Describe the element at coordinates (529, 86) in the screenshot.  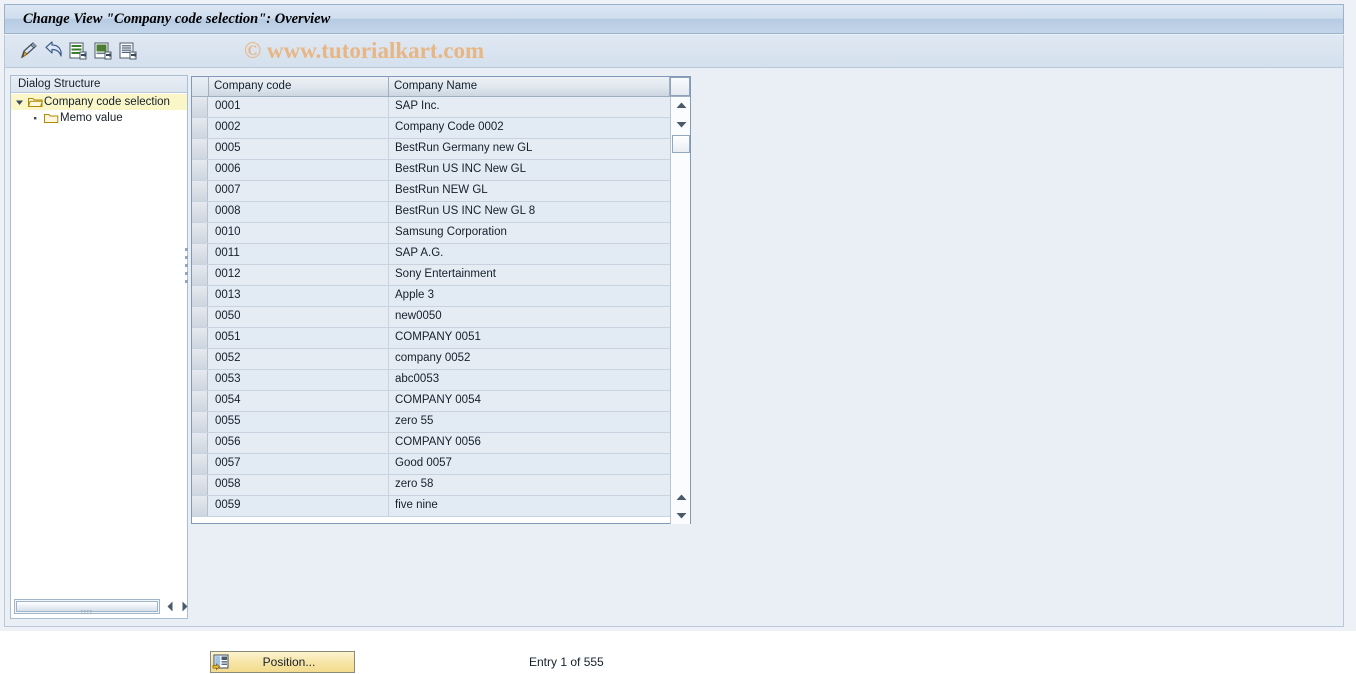
I see `column-header-company-name: Company Name` at that location.